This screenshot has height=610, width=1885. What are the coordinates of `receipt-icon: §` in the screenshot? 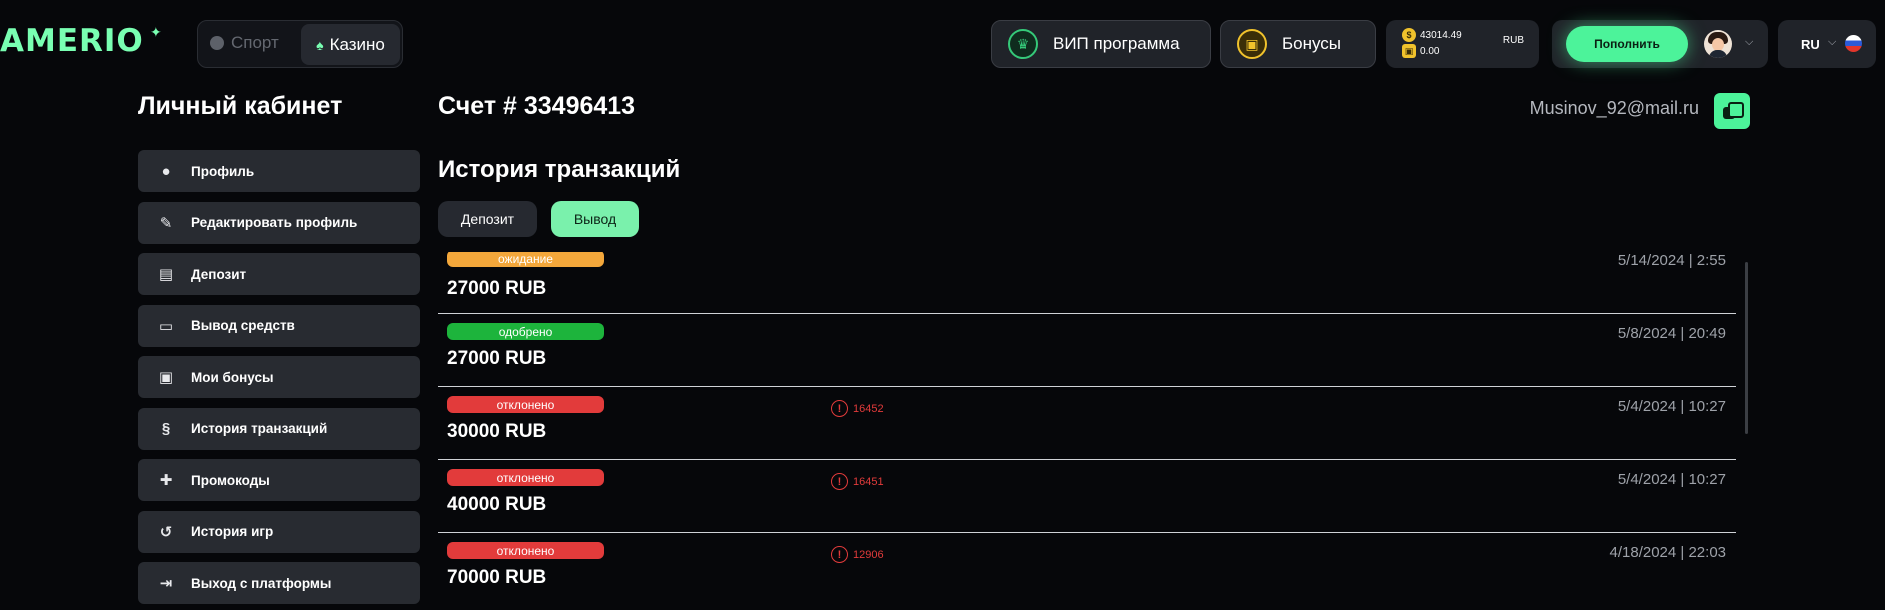 It's located at (166, 428).